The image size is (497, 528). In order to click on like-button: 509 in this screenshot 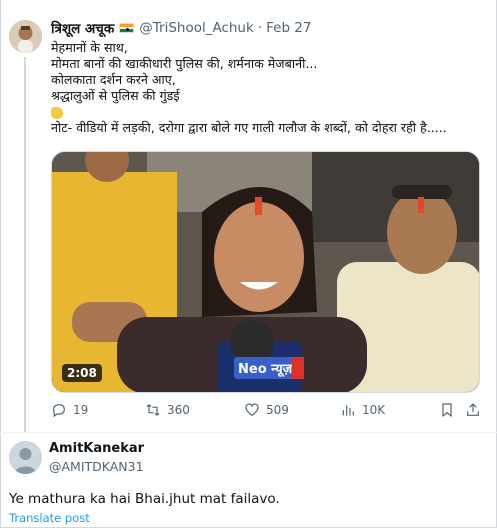, I will do `click(266, 410)`.